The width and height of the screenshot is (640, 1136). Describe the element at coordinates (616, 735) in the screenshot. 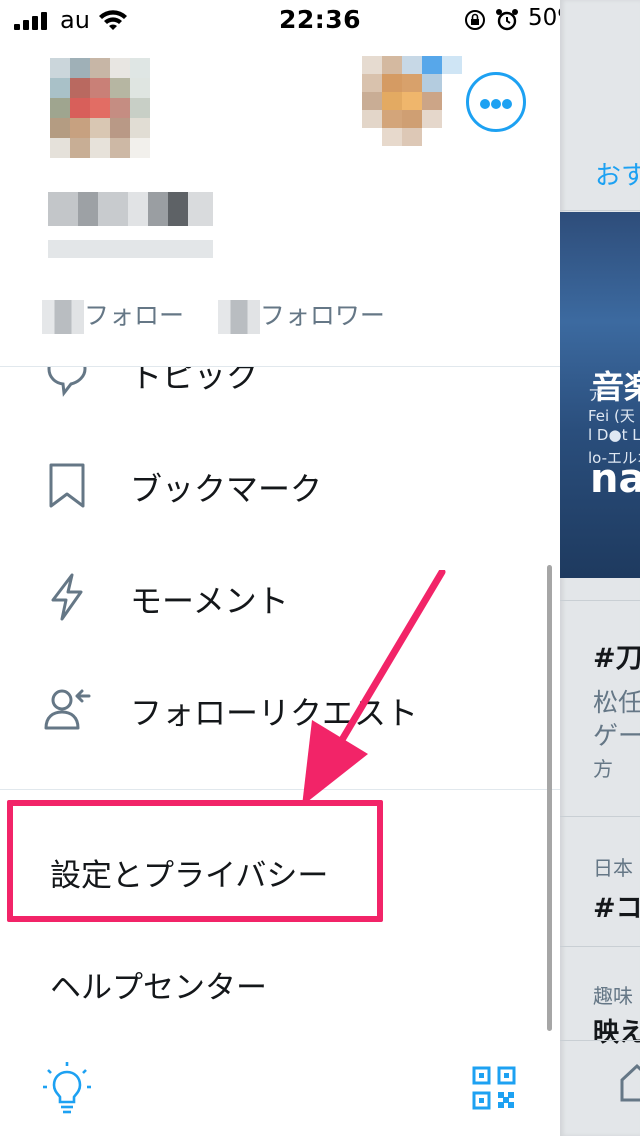

I see `bg-trend-text: ゲー` at that location.